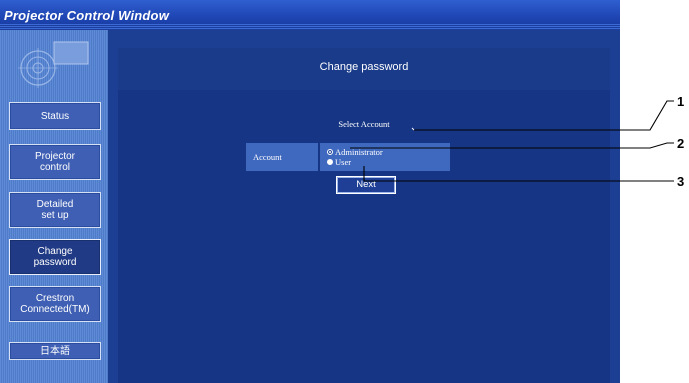  Describe the element at coordinates (681, 181) in the screenshot. I see `callout-number-3: 3` at that location.